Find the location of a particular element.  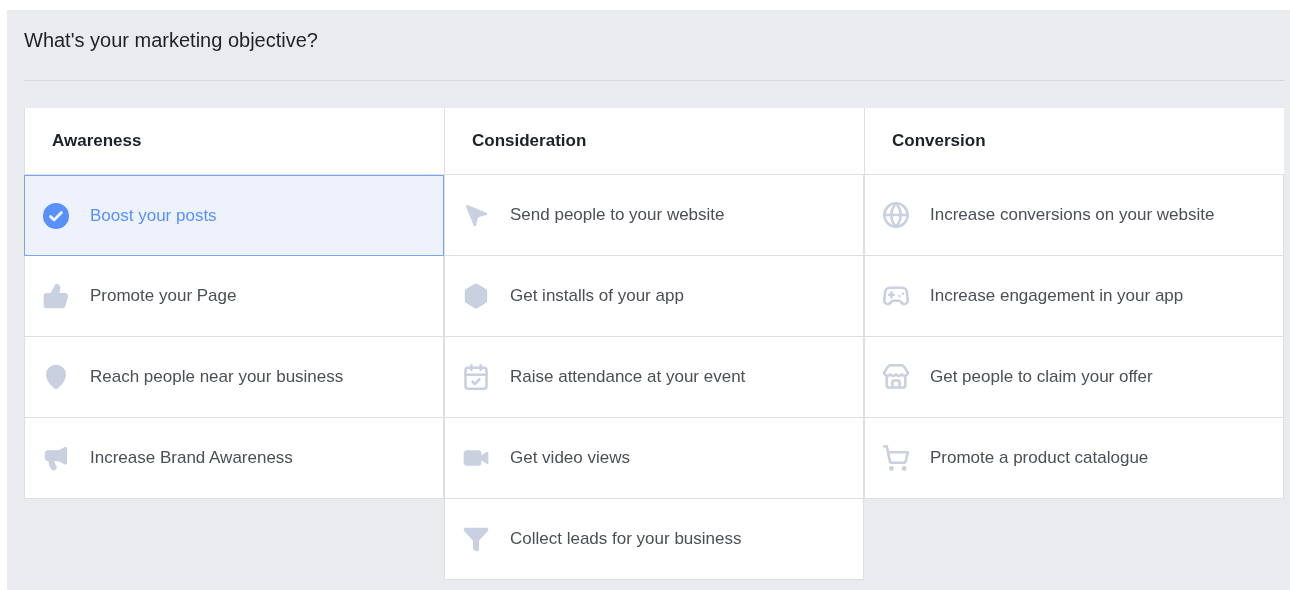

cube-icon is located at coordinates (476, 296).